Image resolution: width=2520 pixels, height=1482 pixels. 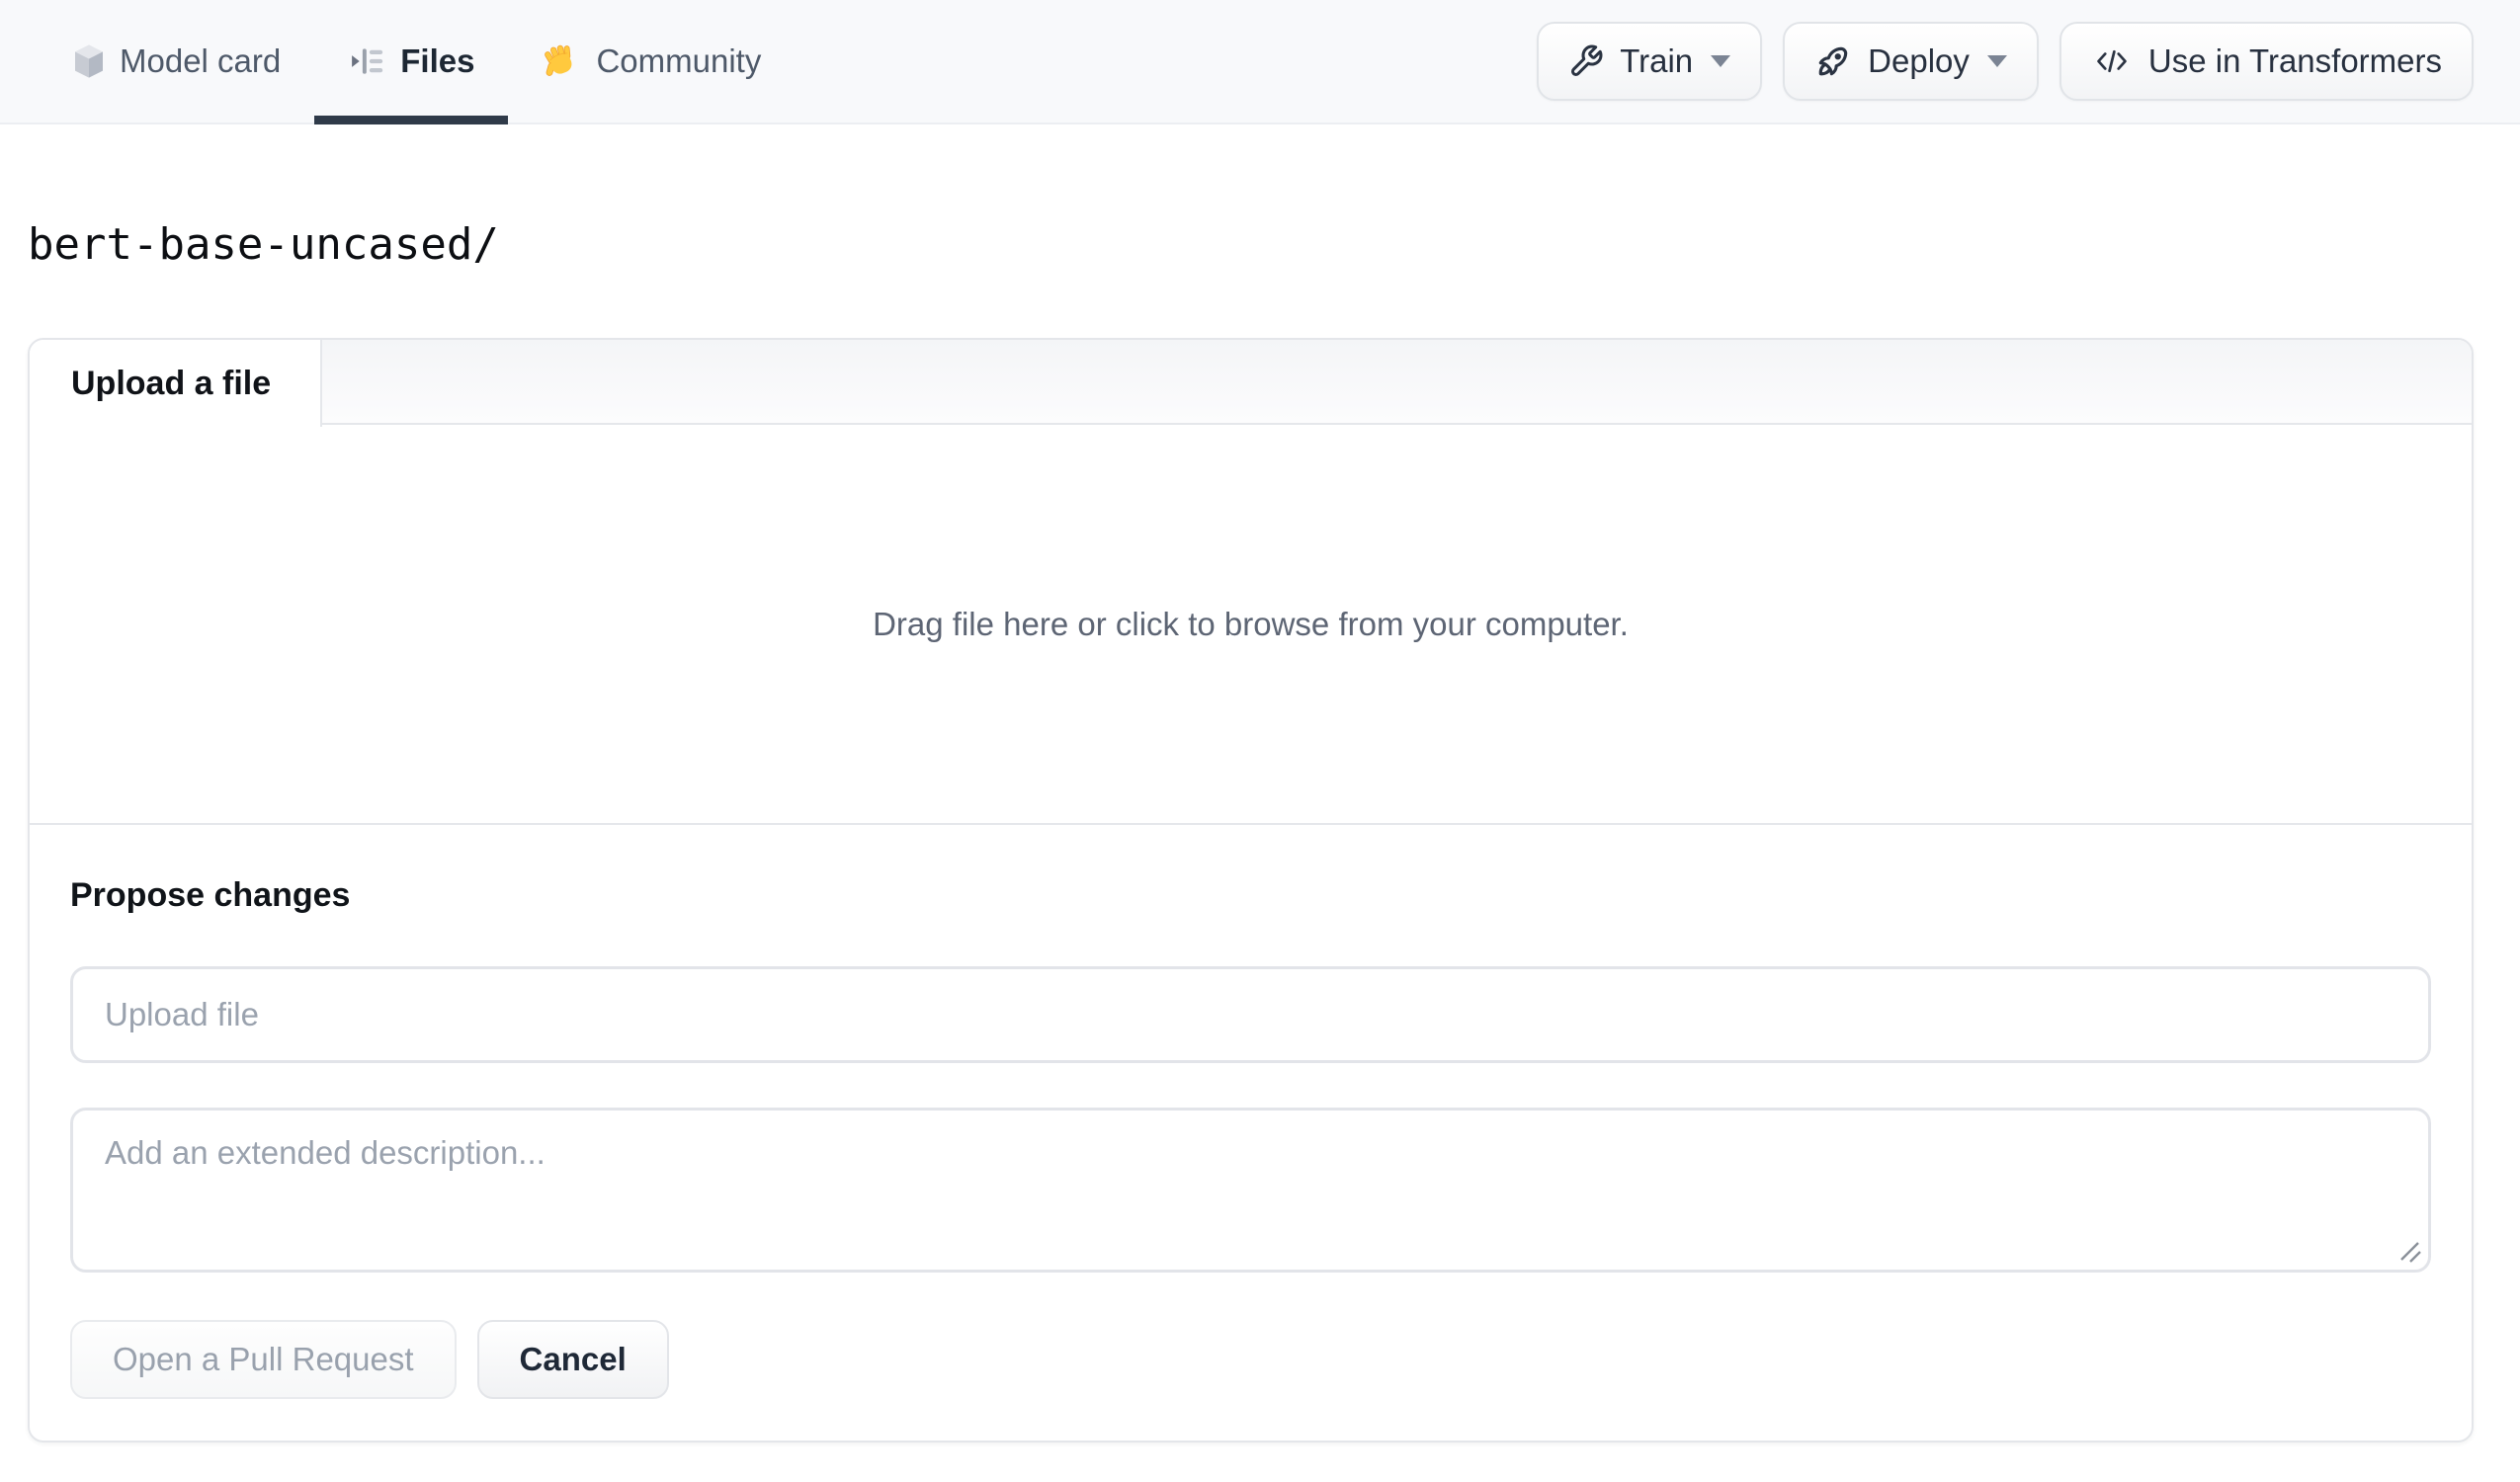 What do you see at coordinates (210, 895) in the screenshot?
I see `propose-changes-heading: Propose changes` at bounding box center [210, 895].